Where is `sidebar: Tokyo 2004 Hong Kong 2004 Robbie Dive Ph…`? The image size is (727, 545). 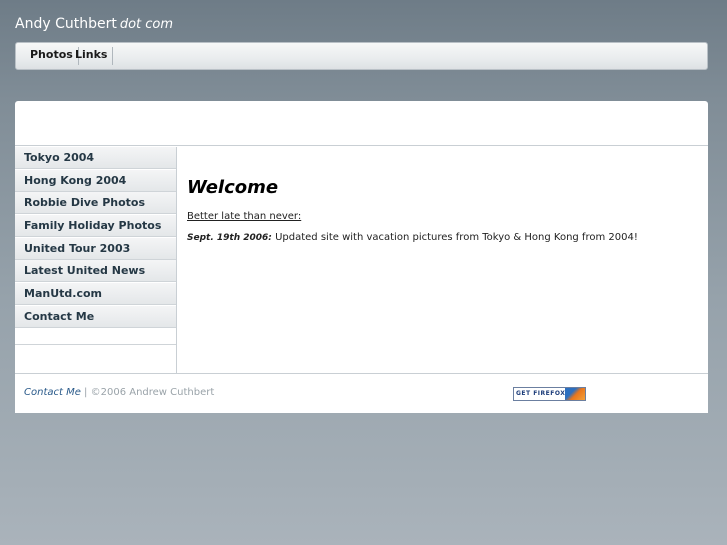 sidebar: Tokyo 2004 Hong Kong 2004 Robbie Dive Ph… is located at coordinates (96, 260).